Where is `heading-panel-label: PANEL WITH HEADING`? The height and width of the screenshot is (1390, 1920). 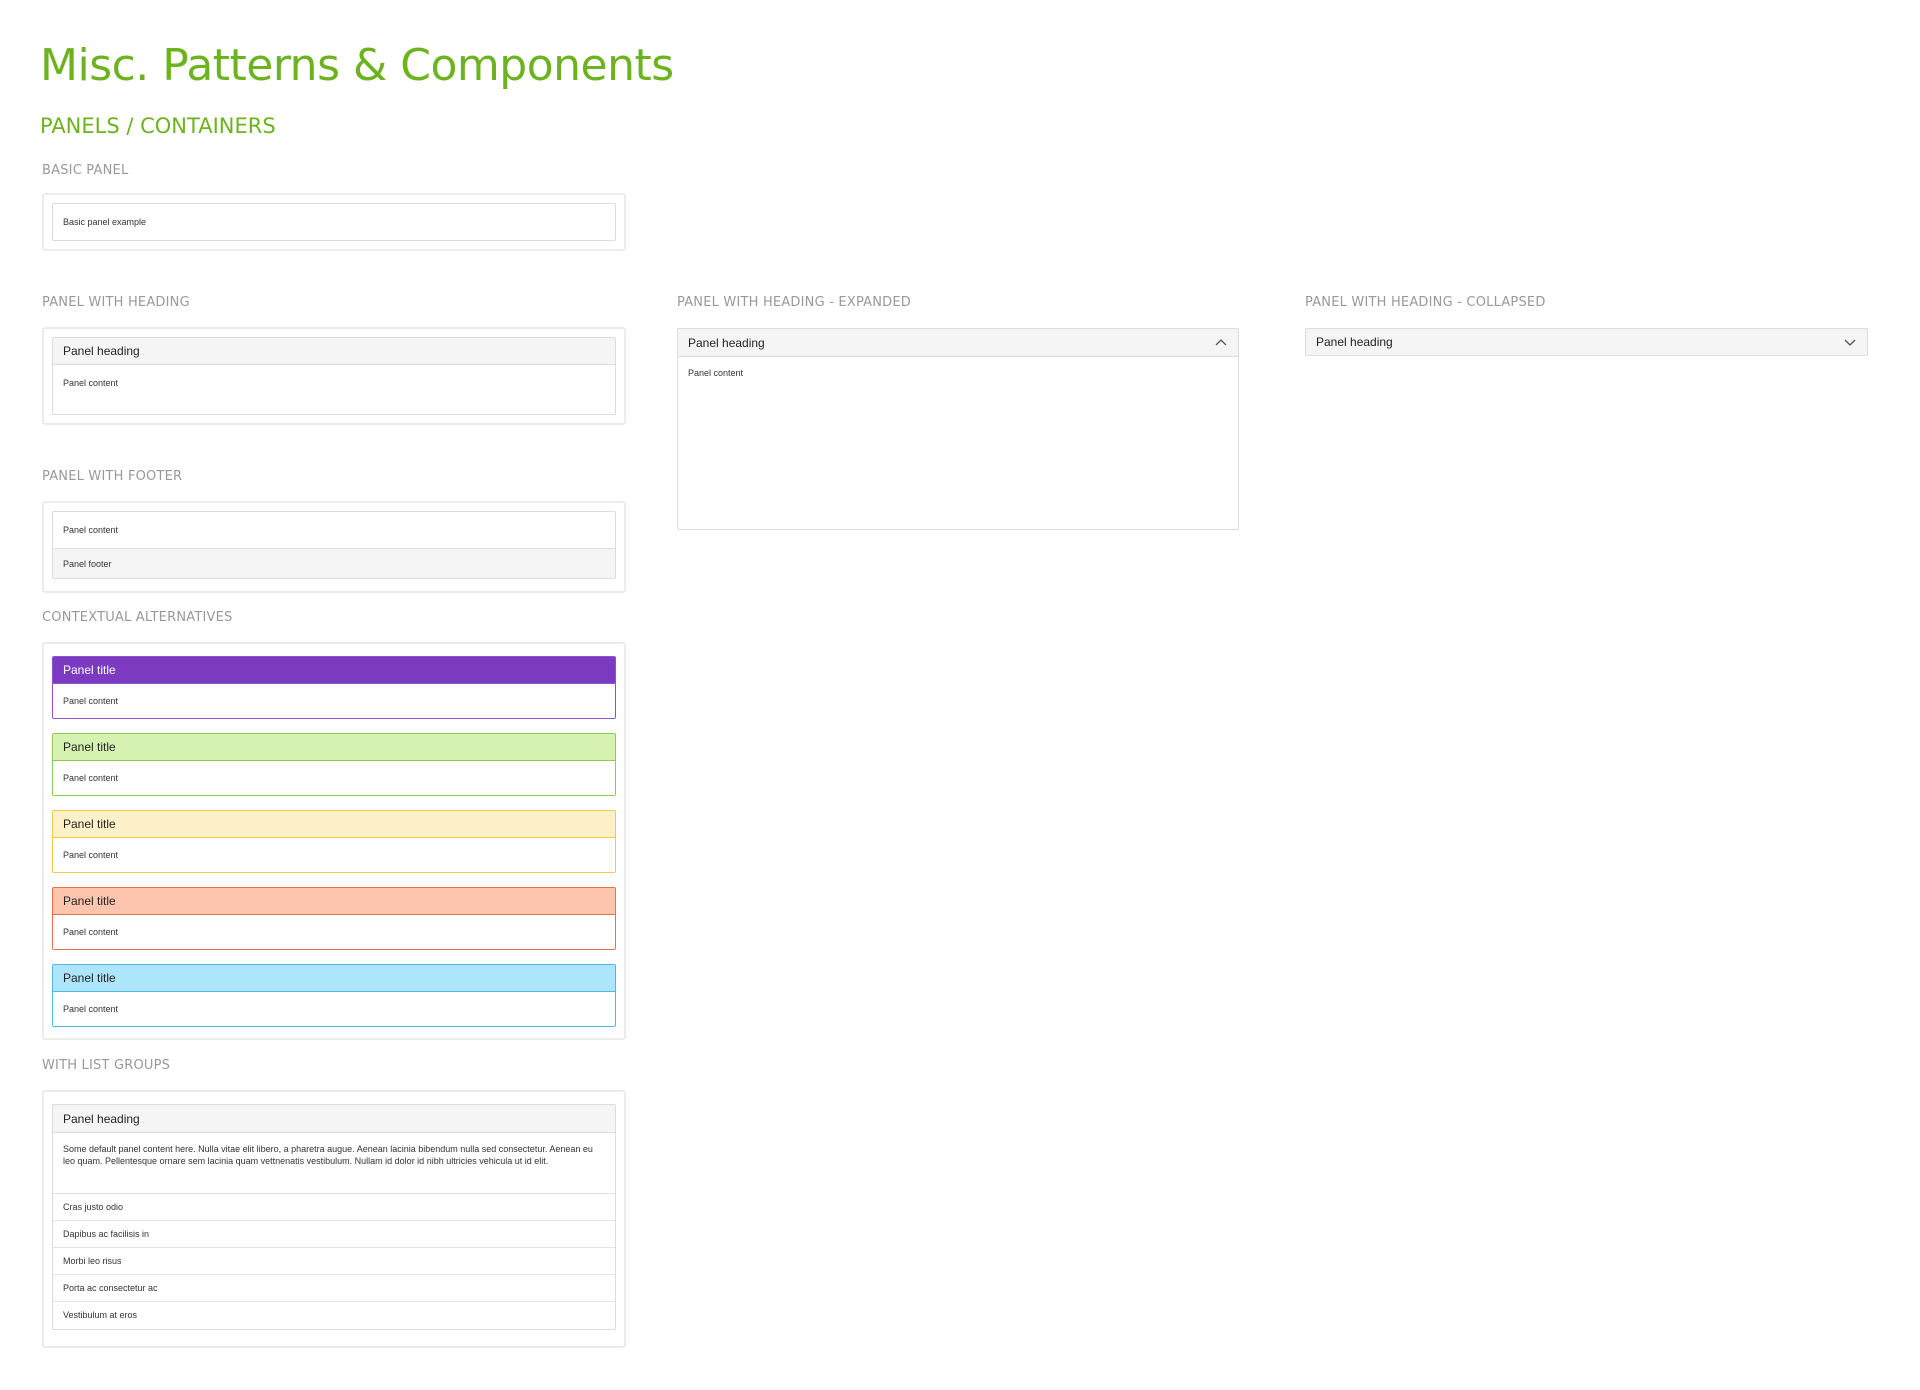
heading-panel-label: PANEL WITH HEADING is located at coordinates (116, 302).